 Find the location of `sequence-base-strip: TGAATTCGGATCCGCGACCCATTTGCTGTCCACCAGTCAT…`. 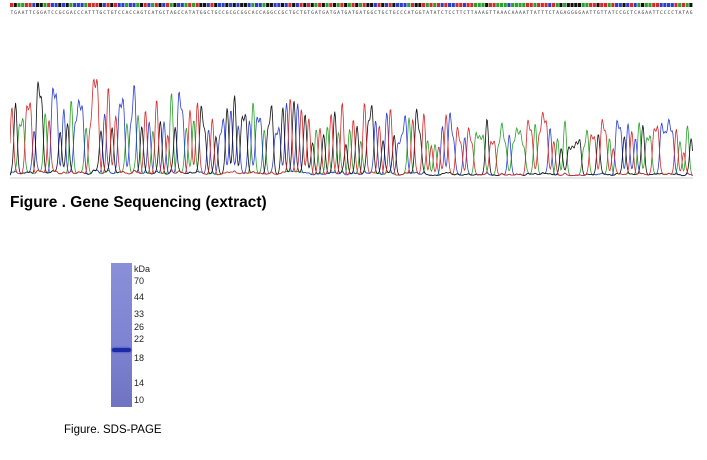

sequence-base-strip: TGAATTCGGATCCGCGACCCATTTGCTGTCCACCAGTCAT… is located at coordinates (351, 9).